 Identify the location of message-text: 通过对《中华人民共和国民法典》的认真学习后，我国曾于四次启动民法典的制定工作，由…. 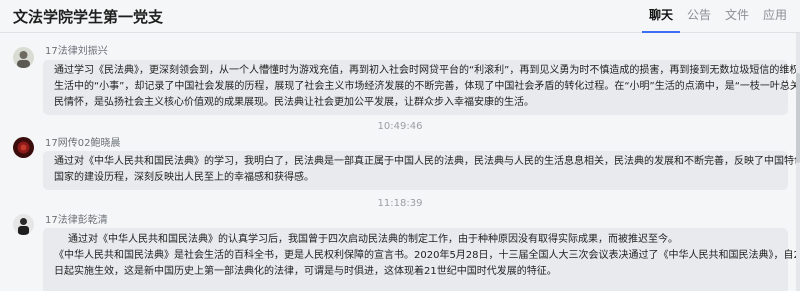
(373, 239).